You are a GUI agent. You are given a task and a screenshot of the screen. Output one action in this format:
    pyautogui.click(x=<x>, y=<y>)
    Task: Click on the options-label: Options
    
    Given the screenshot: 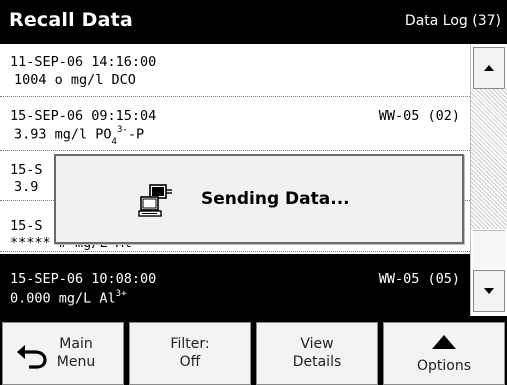 What is the action you would take?
    pyautogui.click(x=444, y=366)
    